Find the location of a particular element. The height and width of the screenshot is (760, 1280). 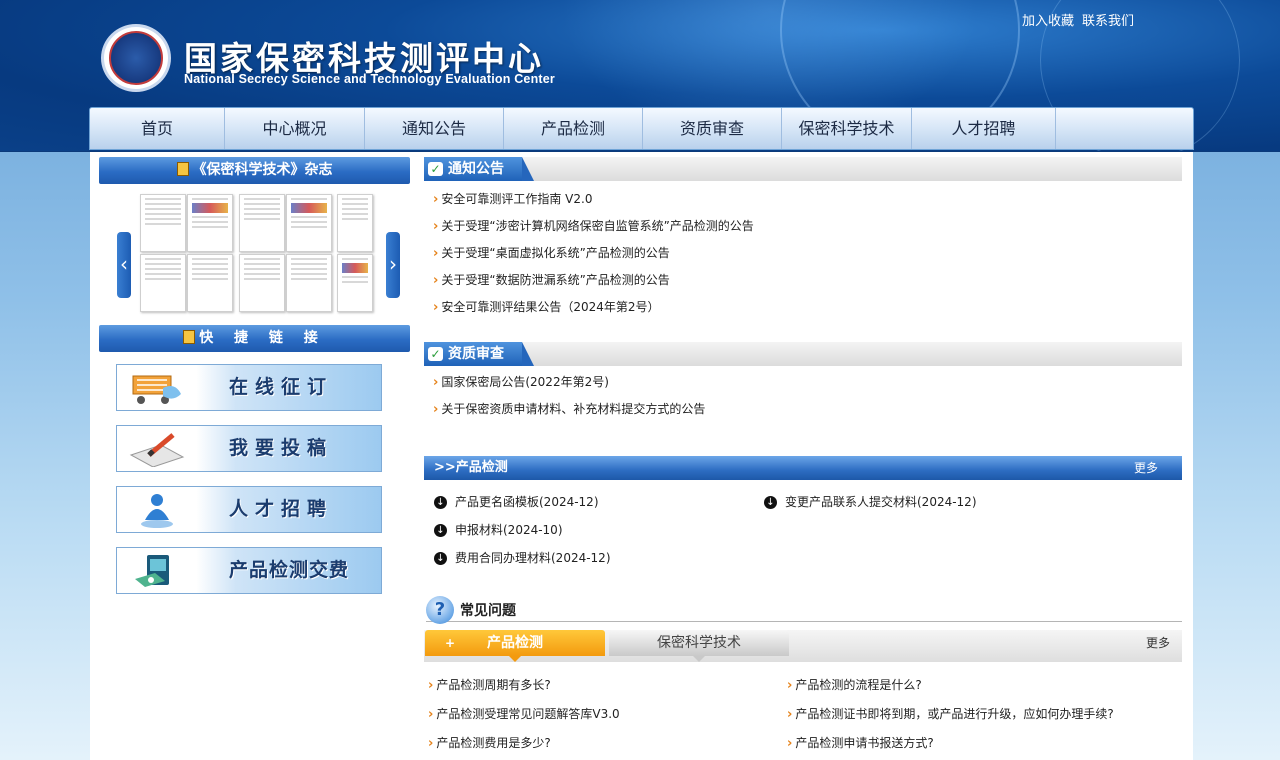

recruitment-button: 人才招聘 is located at coordinates (249, 509).